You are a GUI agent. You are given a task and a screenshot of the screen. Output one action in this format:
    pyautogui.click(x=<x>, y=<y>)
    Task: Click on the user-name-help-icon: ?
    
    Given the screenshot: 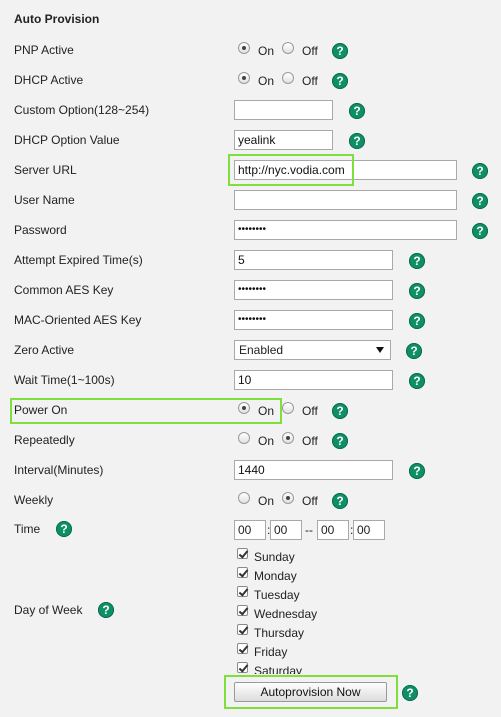 What is the action you would take?
    pyautogui.click(x=480, y=201)
    